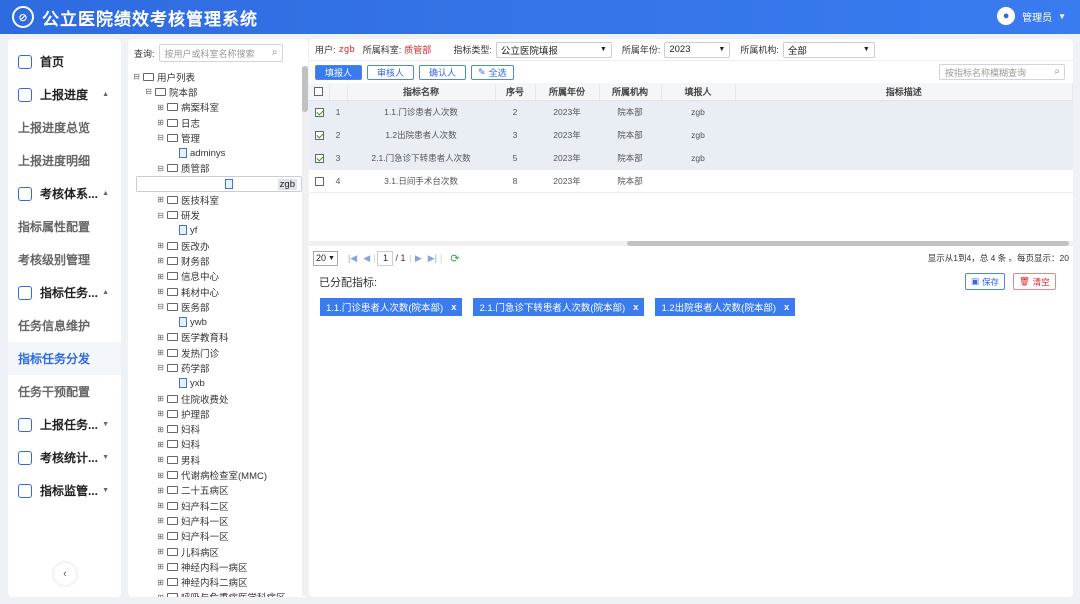  What do you see at coordinates (64, 457) in the screenshot?
I see `nav-group-12: 考核统计... ▼` at bounding box center [64, 457].